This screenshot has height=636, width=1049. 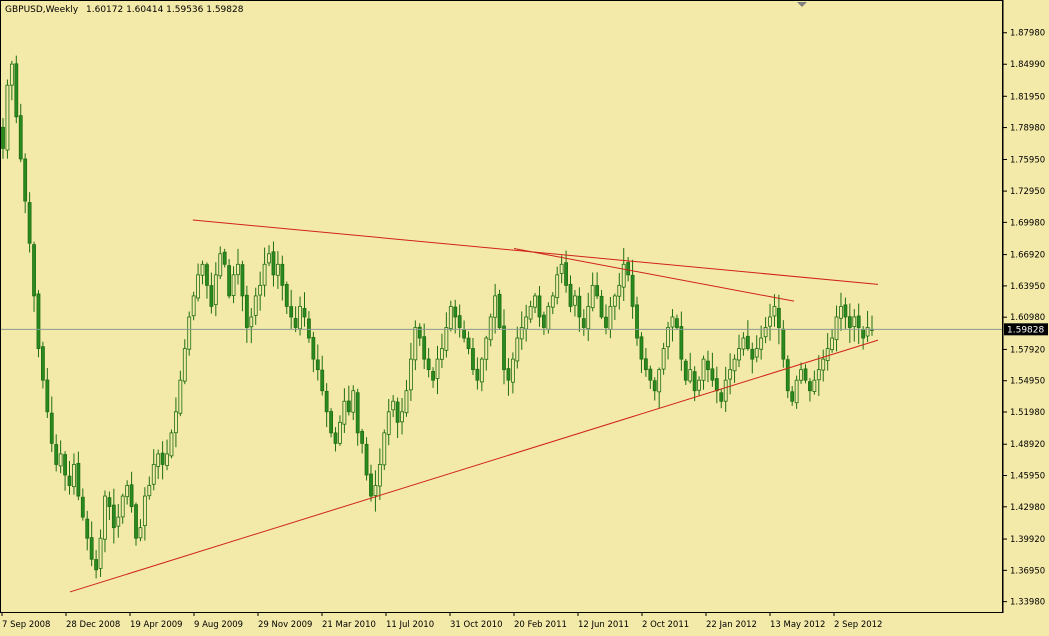 I want to click on x-tick-label: 13 May 2012, so click(x=797, y=625).